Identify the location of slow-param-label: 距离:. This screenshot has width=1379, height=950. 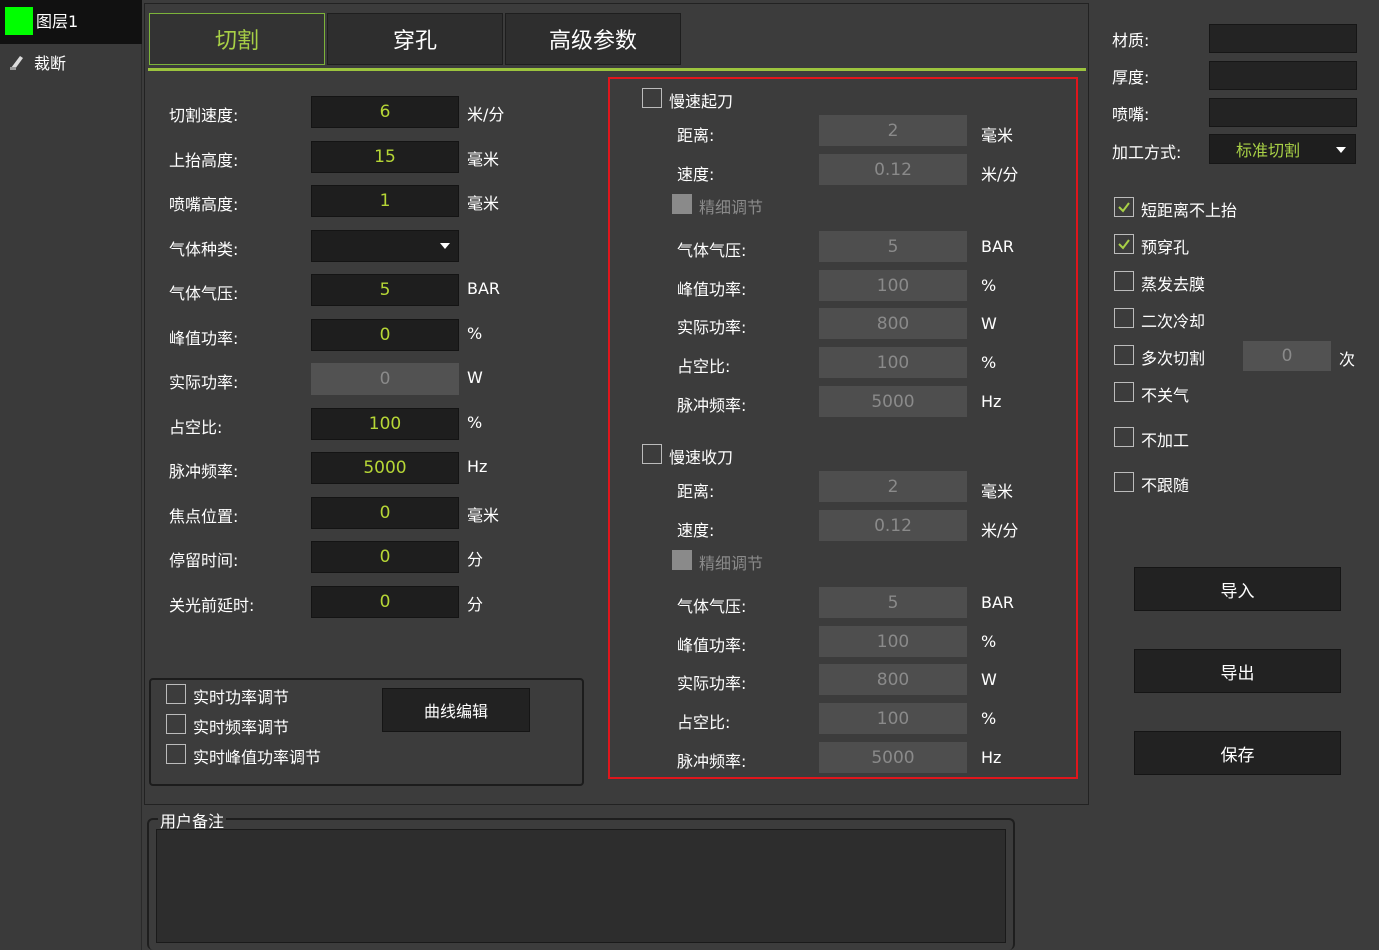
(696, 135).